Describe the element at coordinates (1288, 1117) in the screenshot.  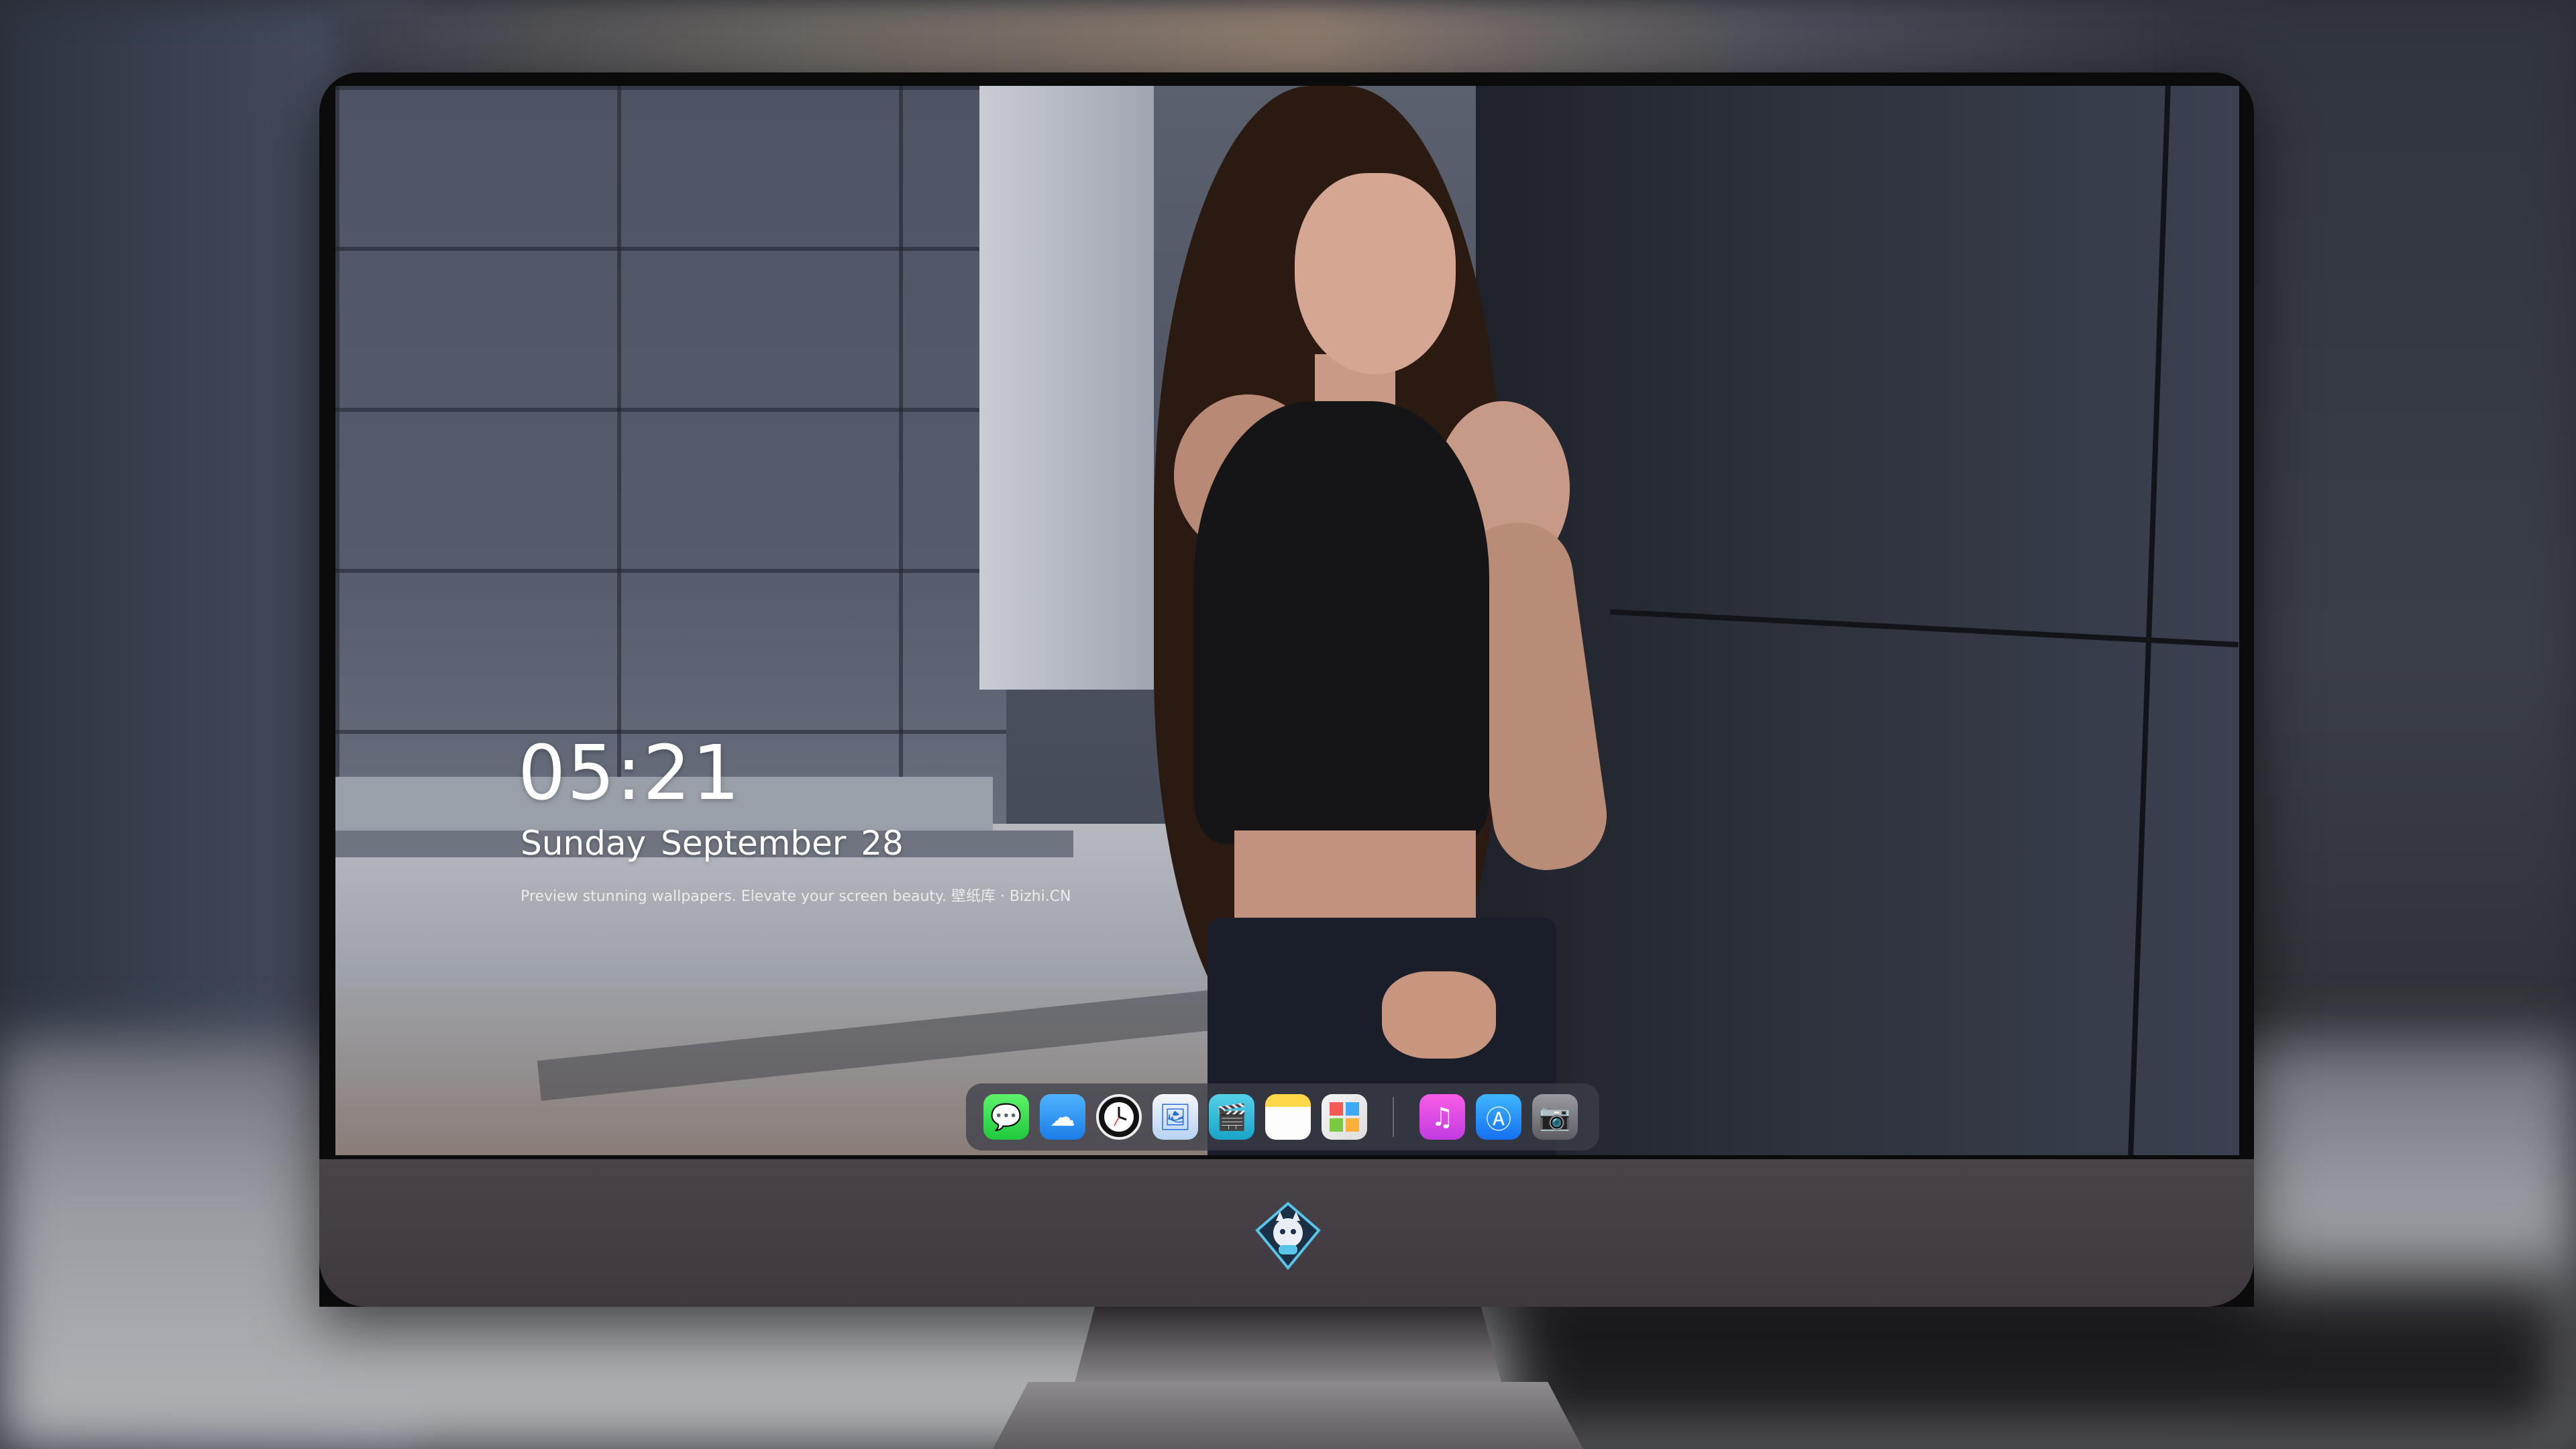
I see `notes-icon` at that location.